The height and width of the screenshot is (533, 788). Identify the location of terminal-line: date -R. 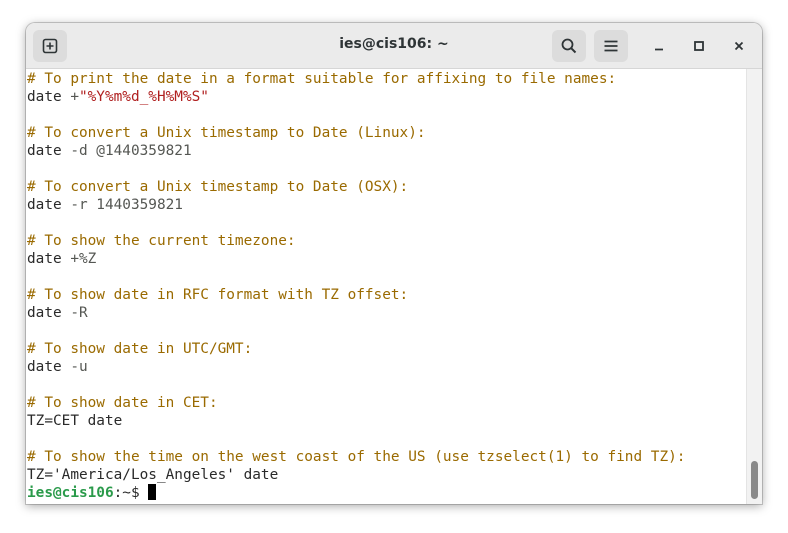
(386, 313).